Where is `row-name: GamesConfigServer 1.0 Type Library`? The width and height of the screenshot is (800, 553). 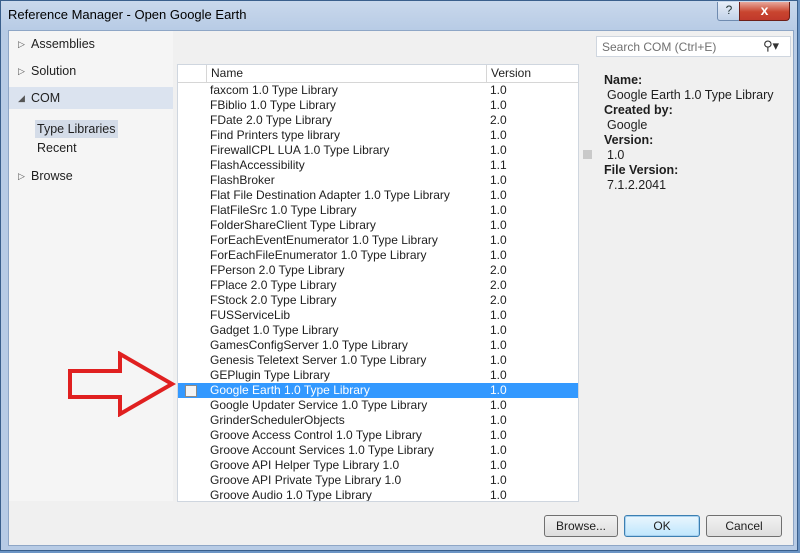
row-name: GamesConfigServer 1.0 Type Library is located at coordinates (309, 345).